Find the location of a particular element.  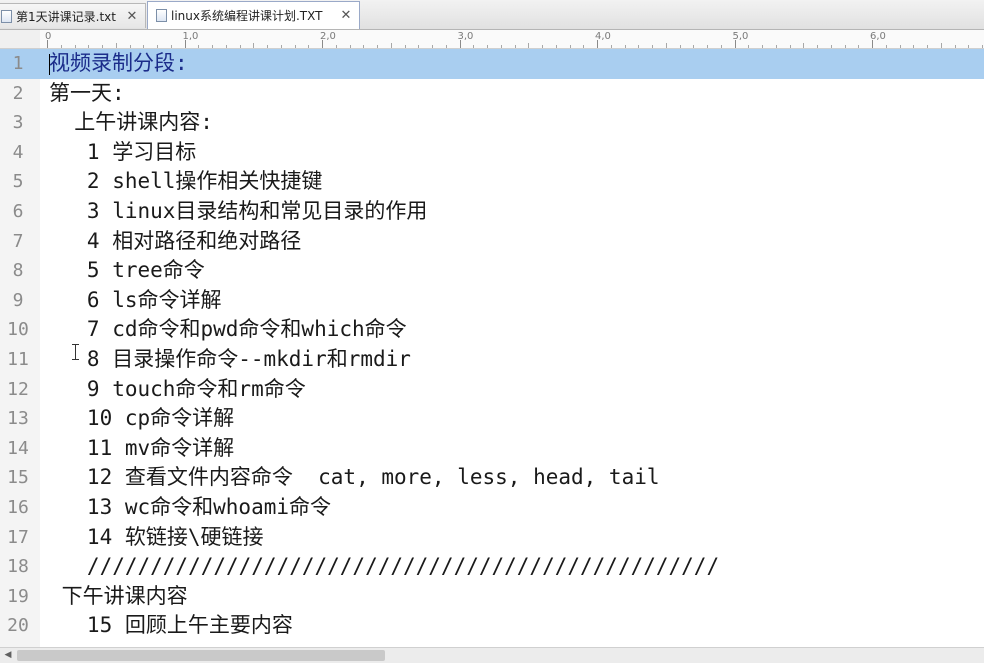

editor-line: 5 2 shell操作相关快捷键 is located at coordinates (492, 182).